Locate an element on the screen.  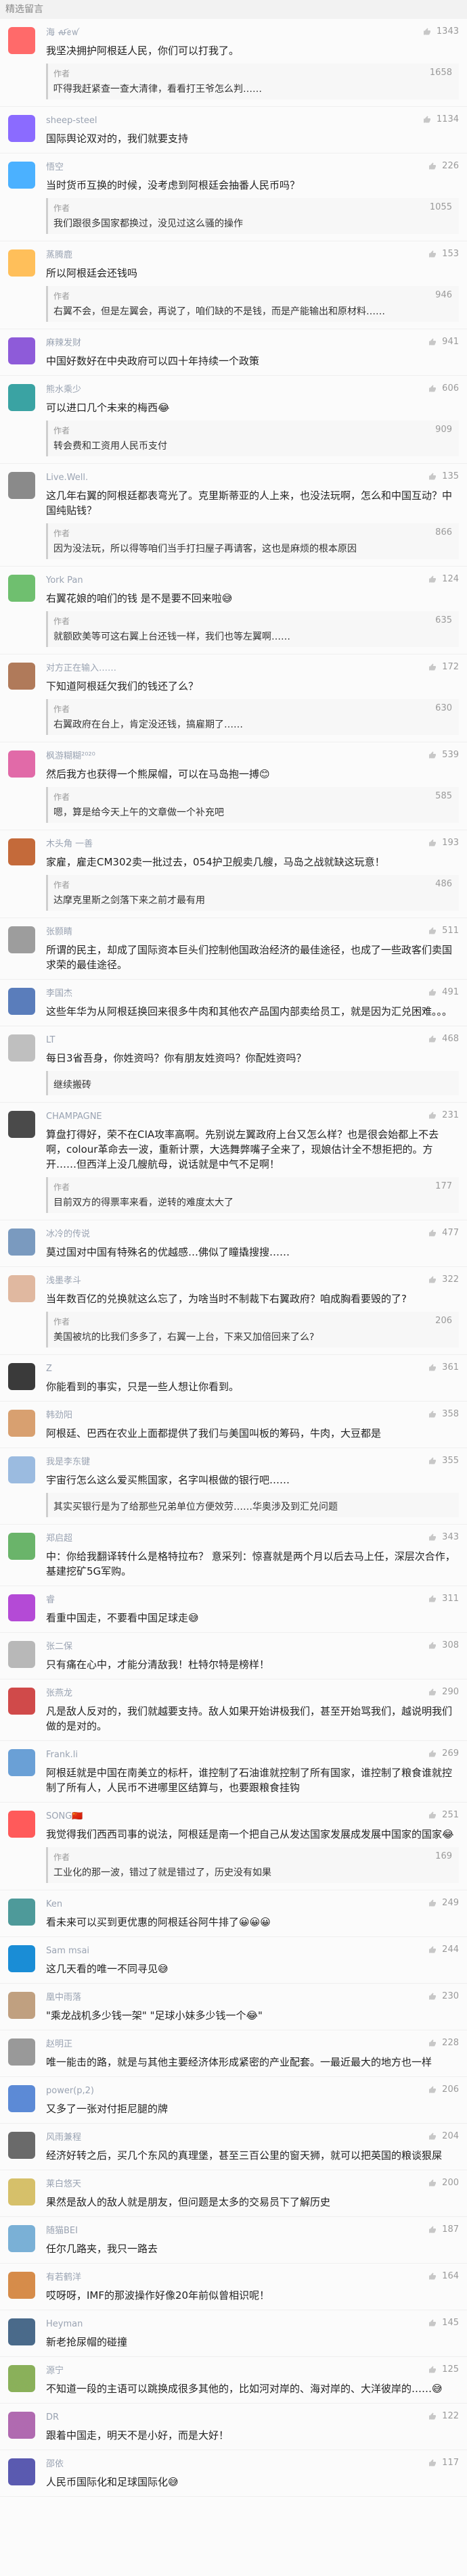
like-button: 122 is located at coordinates (443, 2416).